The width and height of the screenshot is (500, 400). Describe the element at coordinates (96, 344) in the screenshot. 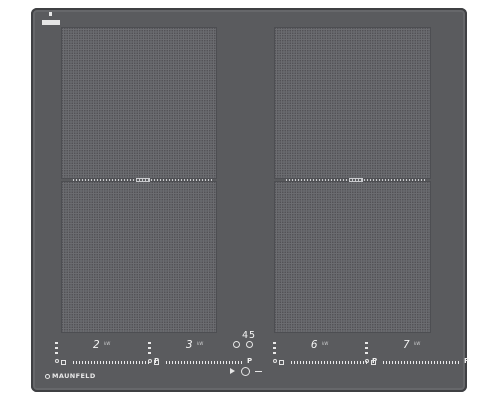

I see `power-level: 2` at that location.